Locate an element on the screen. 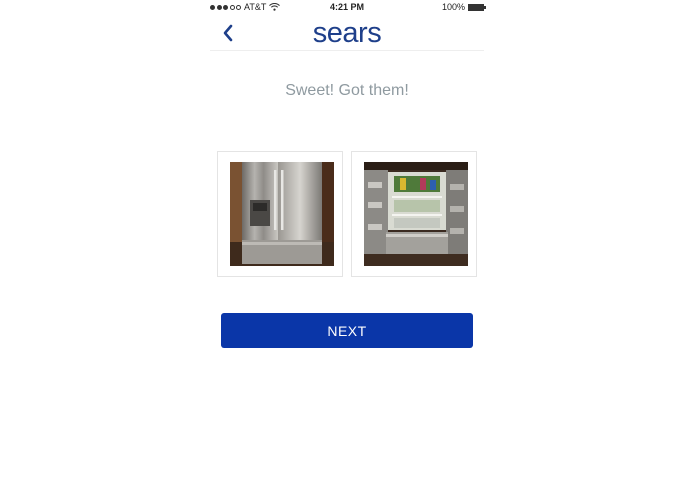 Image resolution: width=695 pixels, height=494 pixels. next-button: NEXT is located at coordinates (347, 330).